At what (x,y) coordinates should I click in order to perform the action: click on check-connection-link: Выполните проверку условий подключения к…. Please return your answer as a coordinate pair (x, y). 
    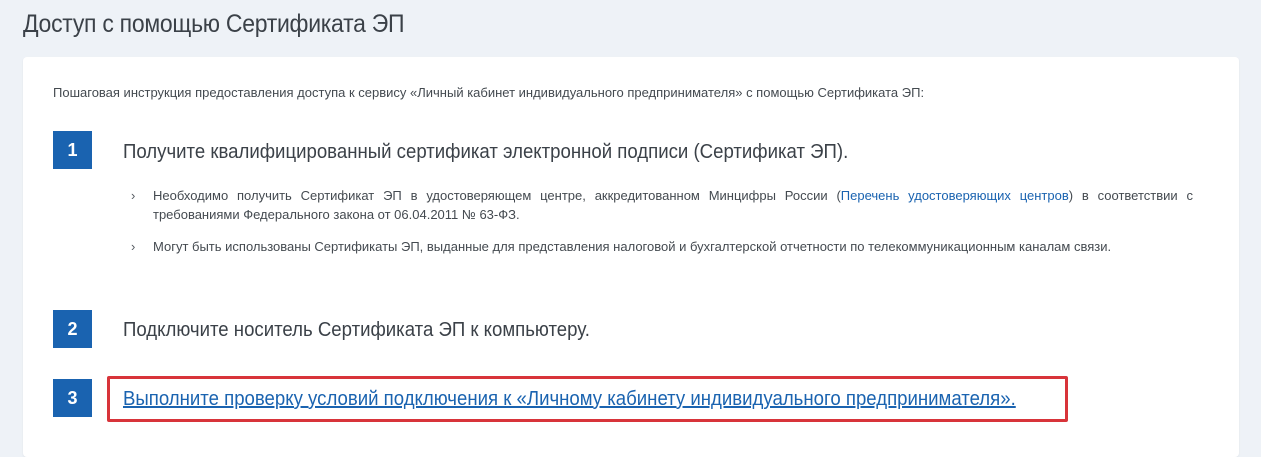
    Looking at the image, I should click on (569, 399).